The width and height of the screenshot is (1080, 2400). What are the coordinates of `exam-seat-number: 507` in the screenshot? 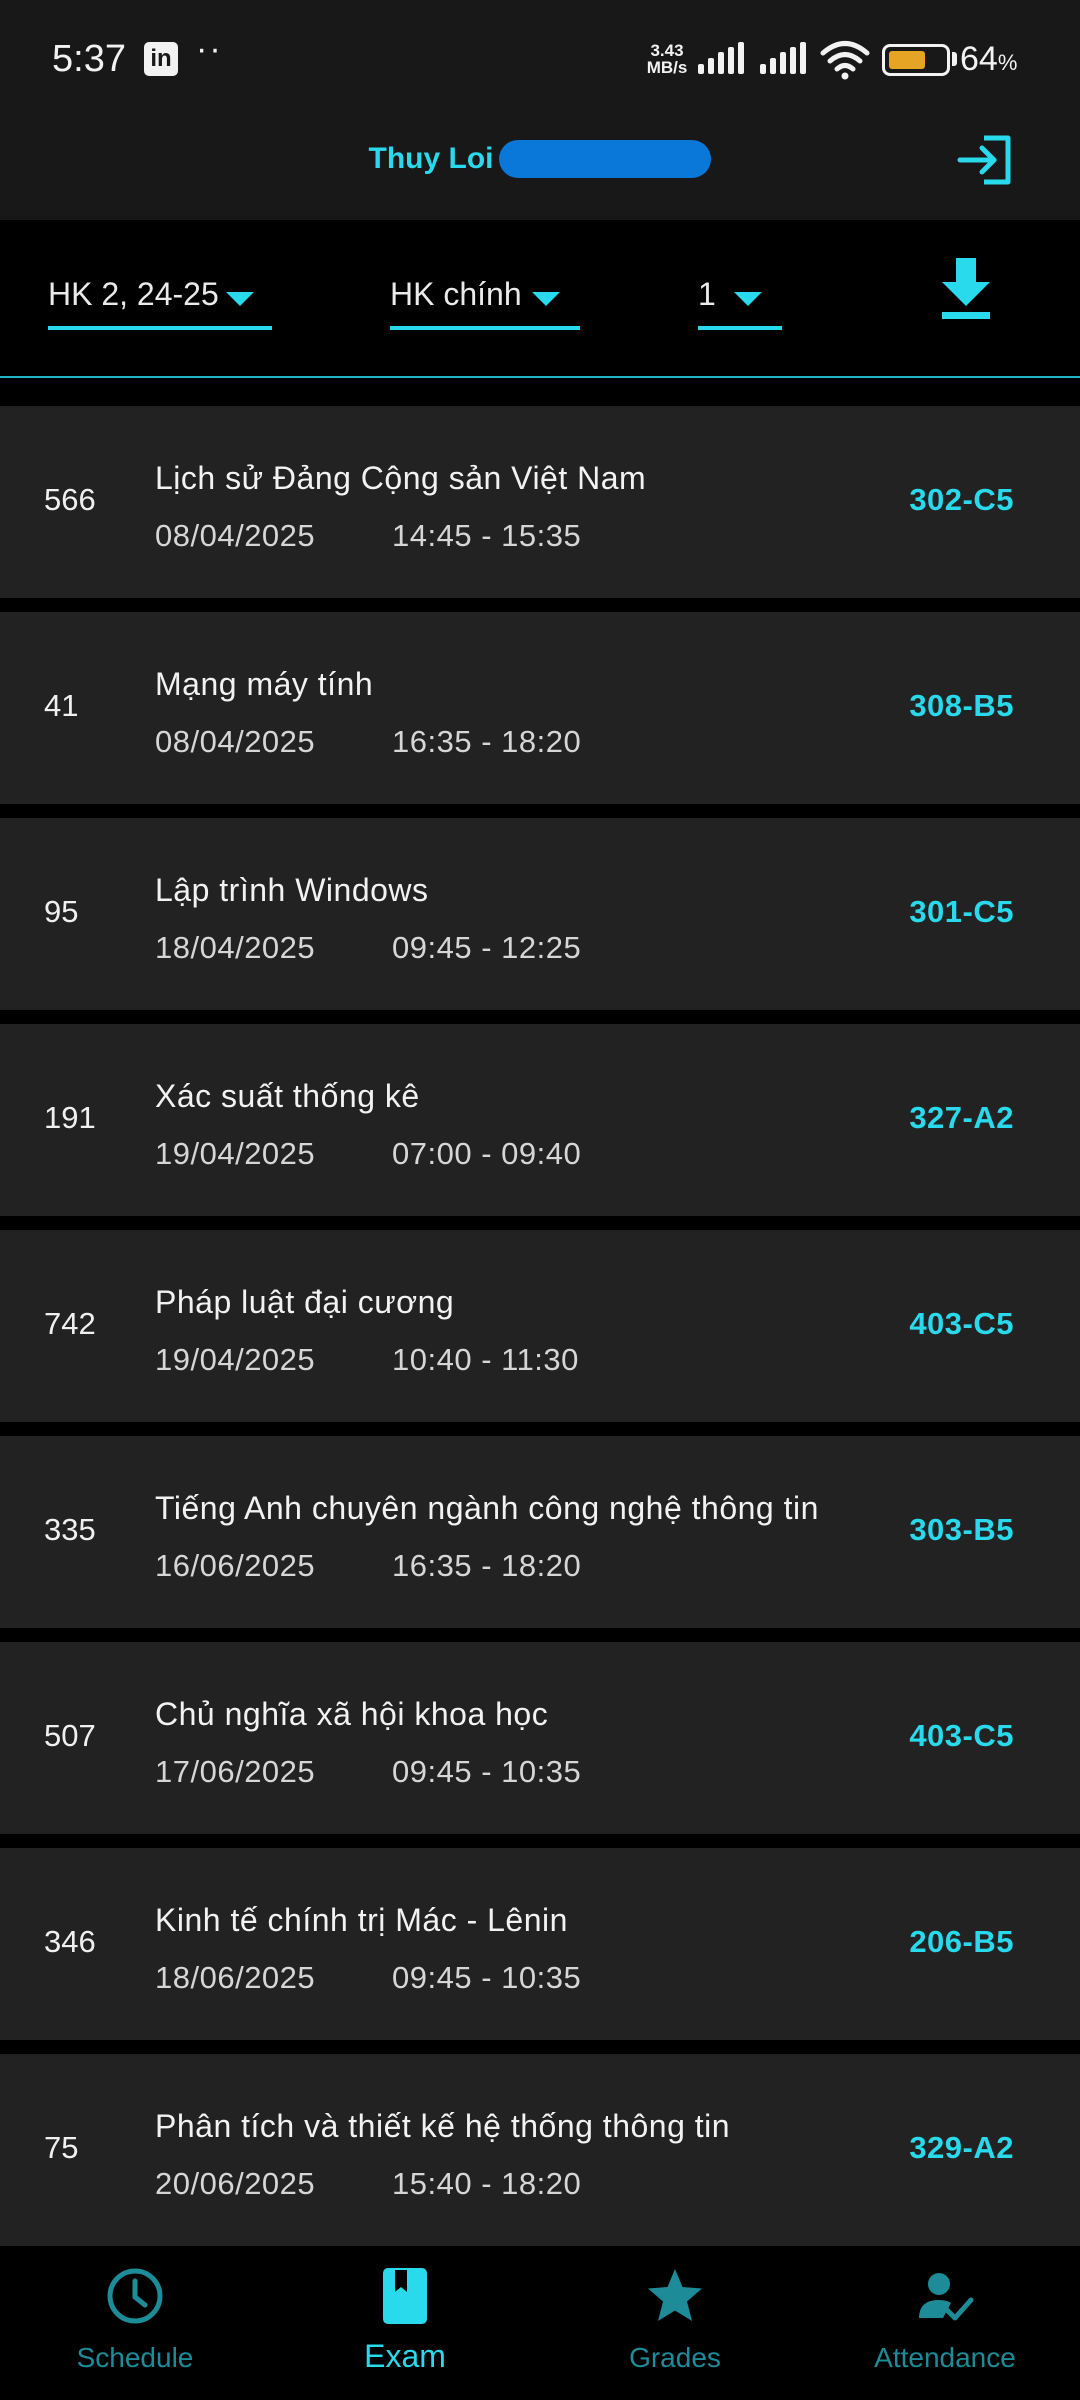 It's located at (70, 1735).